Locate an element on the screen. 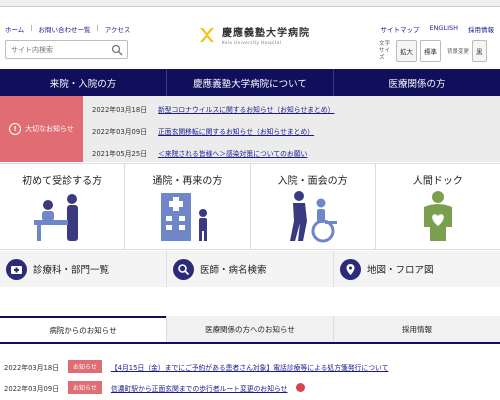 Image resolution: width=500 pixels, height=400 pixels. tile-first-visit: 初めて受診する方 is located at coordinates (63, 206).